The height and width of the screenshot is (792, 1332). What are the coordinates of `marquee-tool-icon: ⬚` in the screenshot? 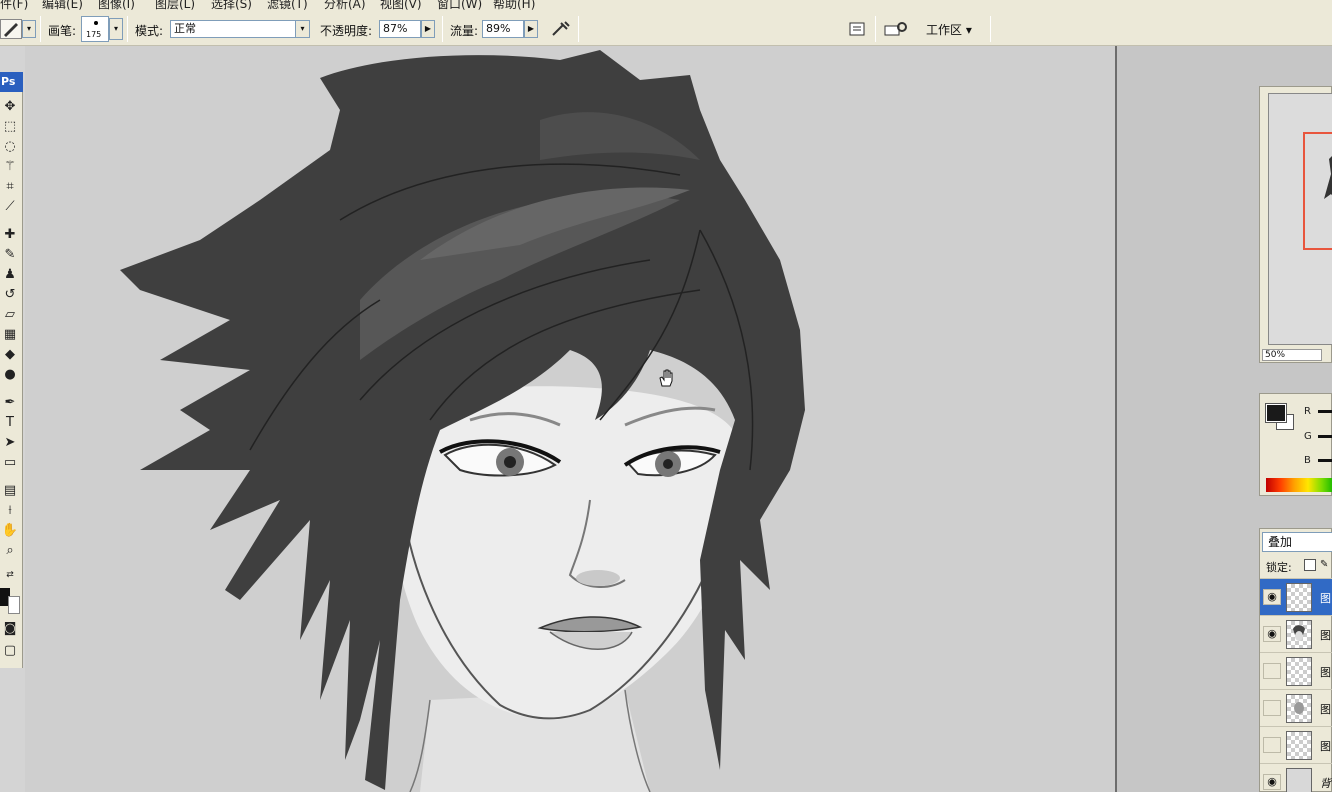 It's located at (10, 127).